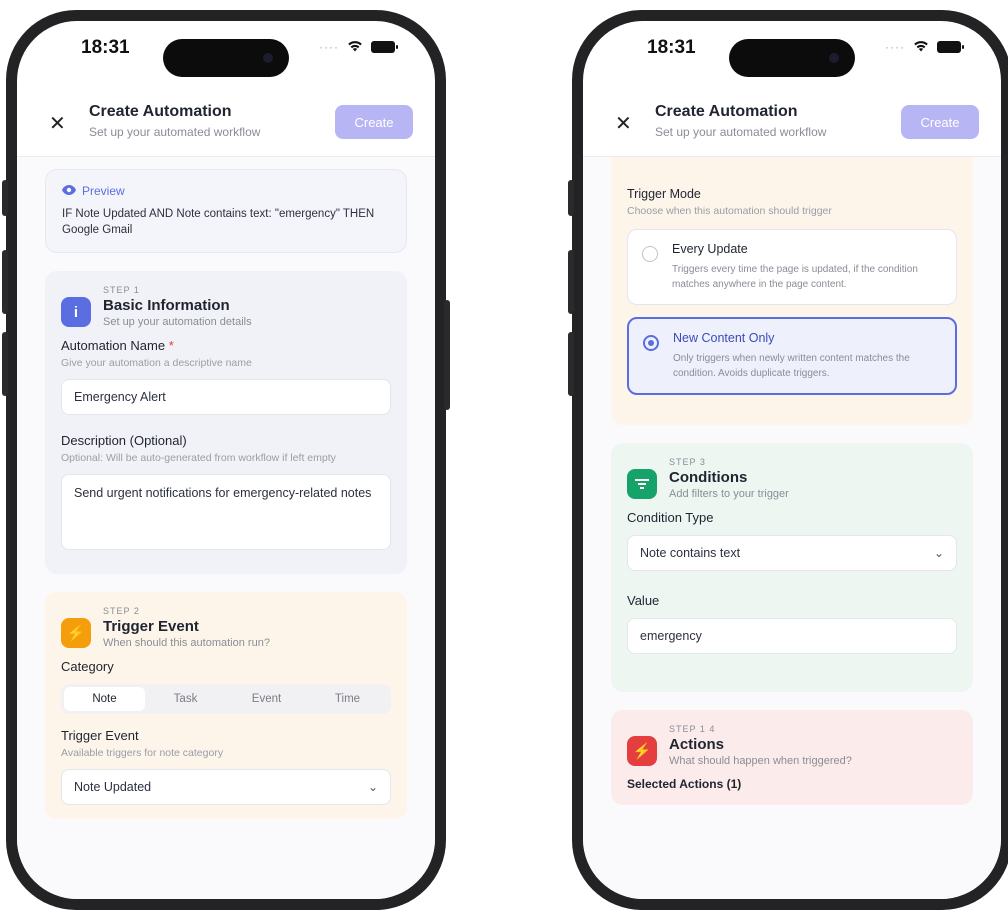  Describe the element at coordinates (124, 440) in the screenshot. I see `description-label: Description (Optional)` at that location.